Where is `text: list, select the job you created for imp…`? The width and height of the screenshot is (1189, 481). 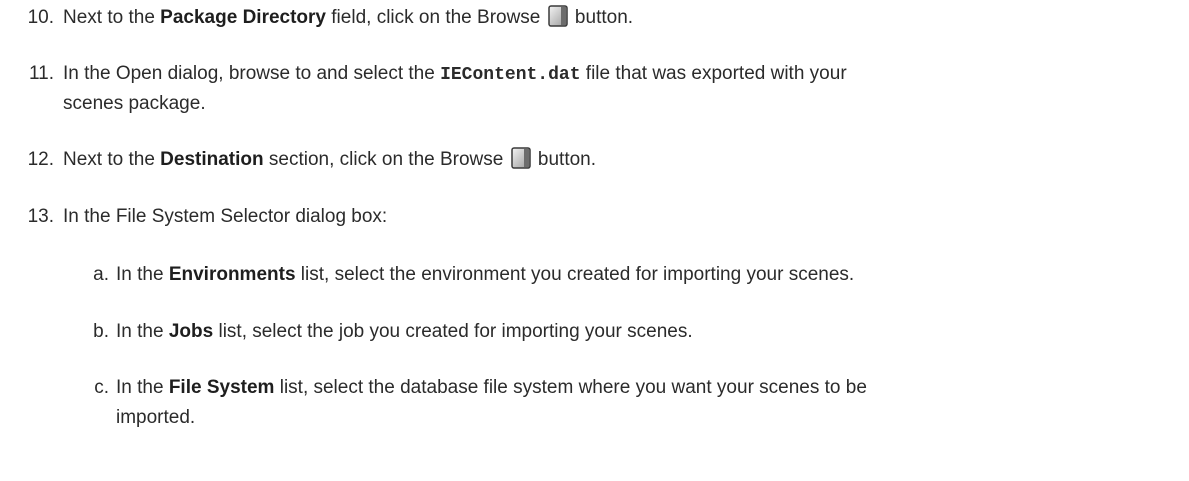 text: list, select the job you created for imp… is located at coordinates (453, 331).